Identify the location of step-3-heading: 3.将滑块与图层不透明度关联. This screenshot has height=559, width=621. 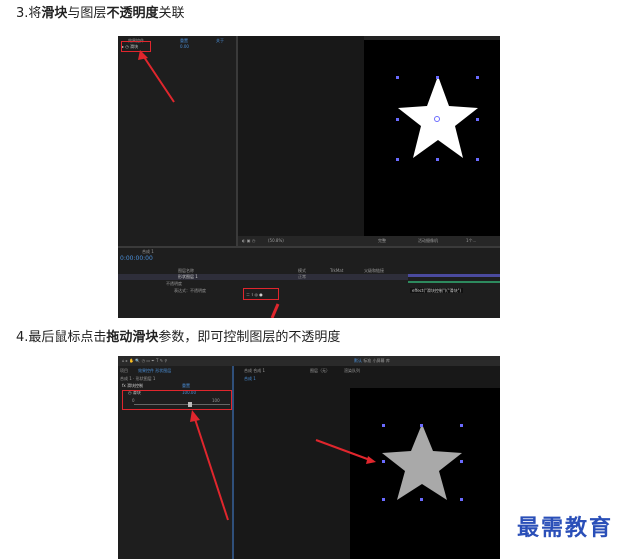
(100, 14).